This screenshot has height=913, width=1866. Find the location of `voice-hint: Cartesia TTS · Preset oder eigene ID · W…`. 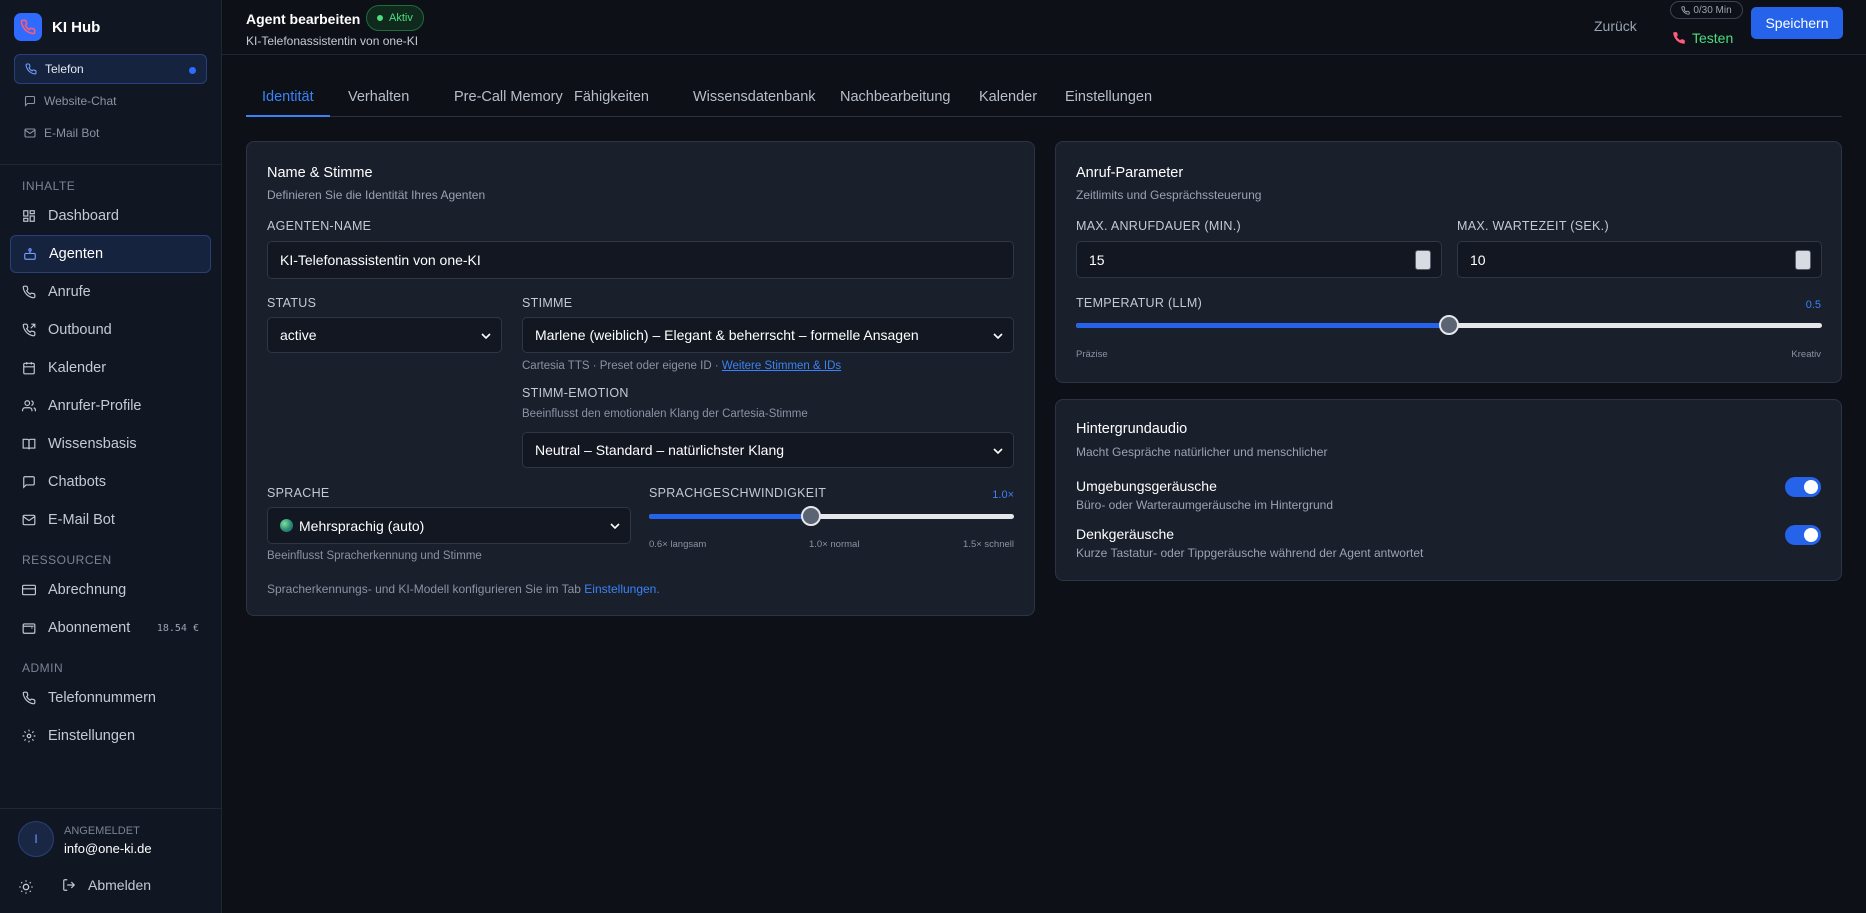

voice-hint: Cartesia TTS · Preset oder eigene ID · W… is located at coordinates (681, 366).